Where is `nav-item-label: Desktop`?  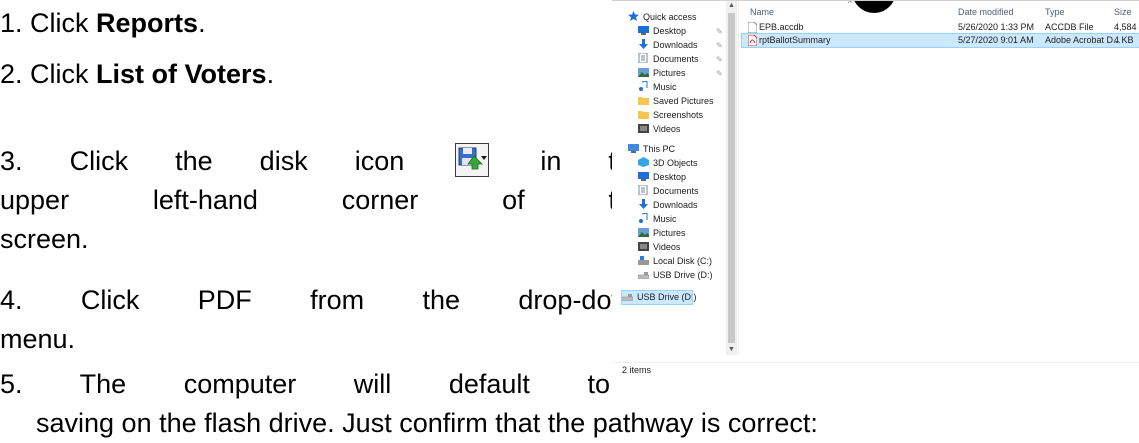 nav-item-label: Desktop is located at coordinates (670, 31).